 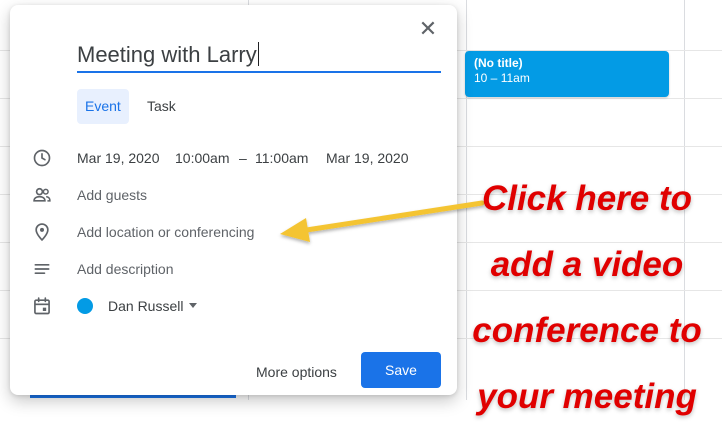 What do you see at coordinates (587, 396) in the screenshot?
I see `callout-line: your meeting` at bounding box center [587, 396].